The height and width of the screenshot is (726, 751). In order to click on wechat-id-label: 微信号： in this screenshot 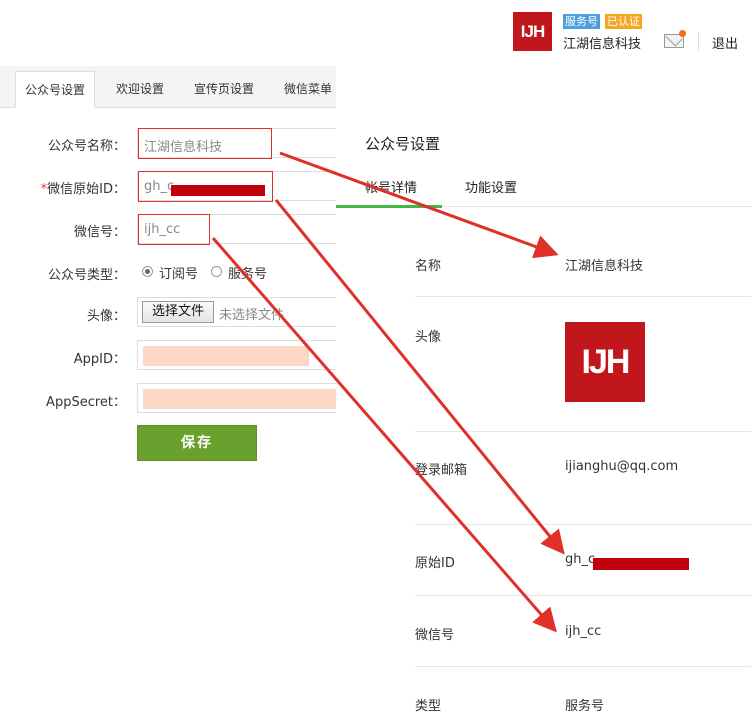, I will do `click(99, 232)`.